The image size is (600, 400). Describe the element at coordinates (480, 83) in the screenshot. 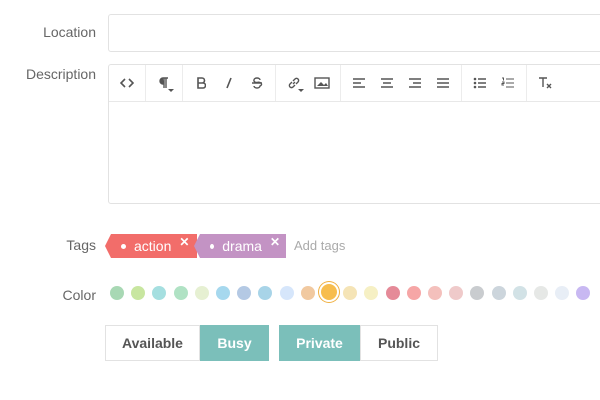

I see `bulleted-list-icon` at that location.